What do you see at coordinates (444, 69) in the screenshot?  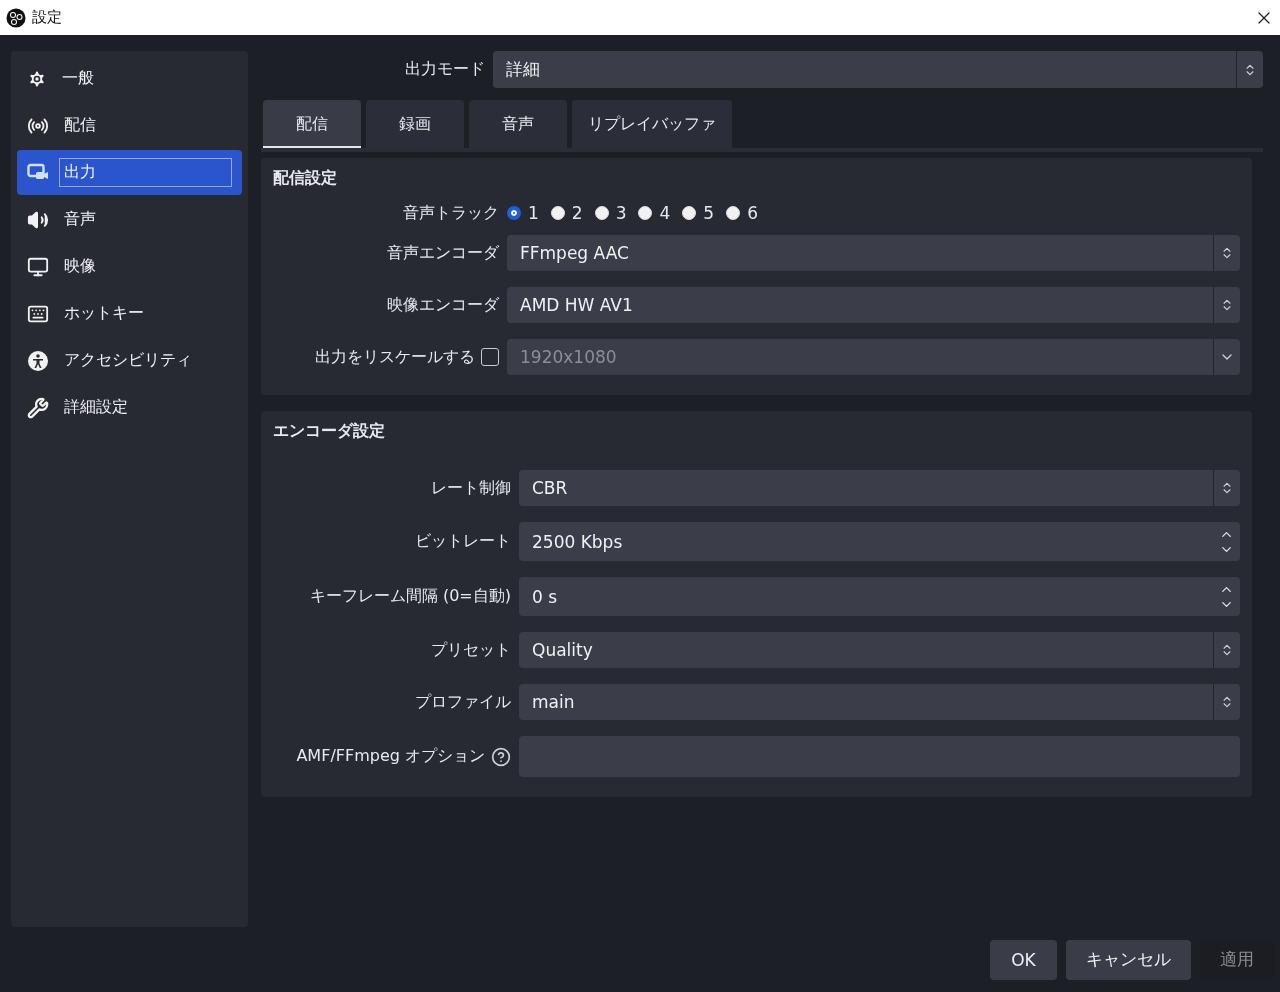 I see `field-label: 出力モード` at bounding box center [444, 69].